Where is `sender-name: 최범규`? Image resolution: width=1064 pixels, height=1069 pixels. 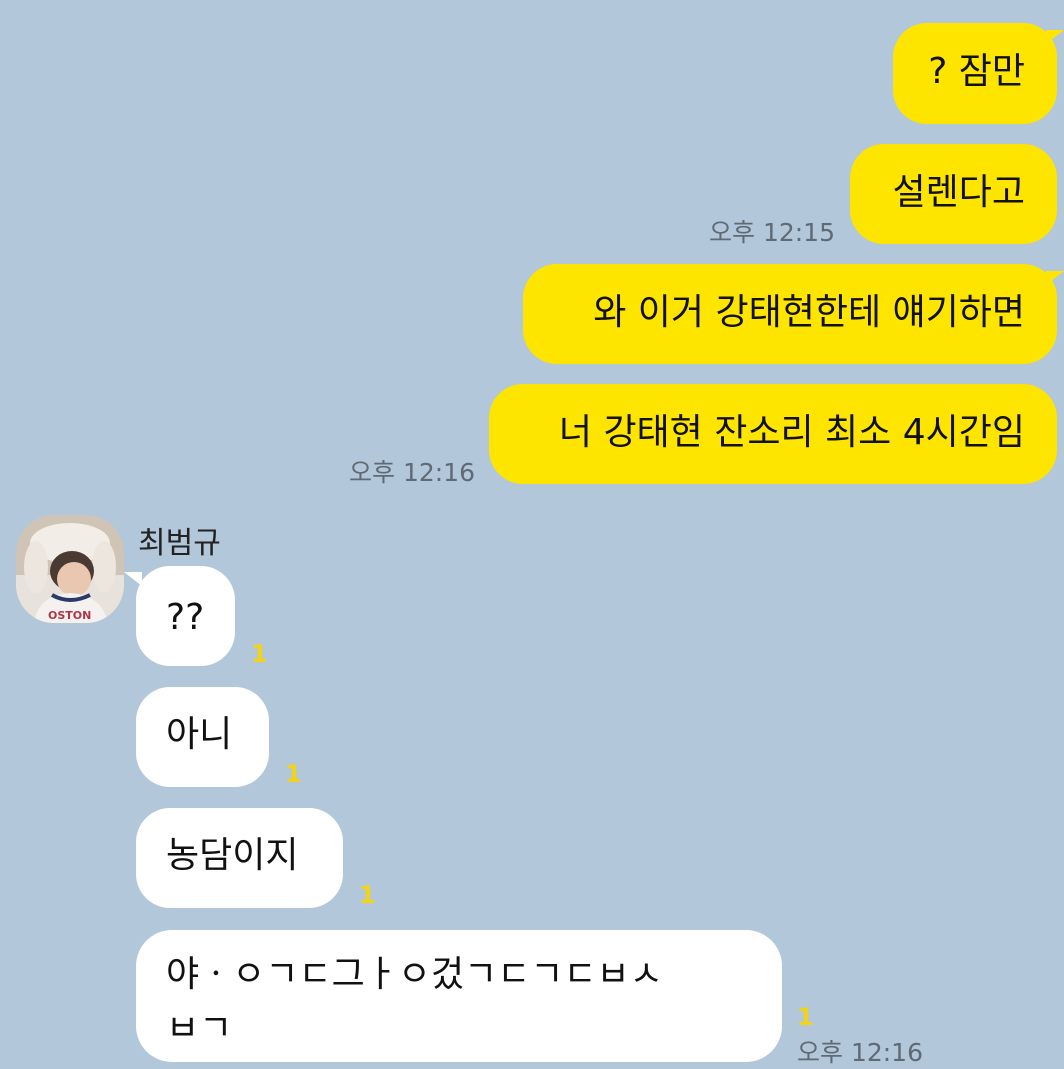
sender-name: 최범규 is located at coordinates (179, 543).